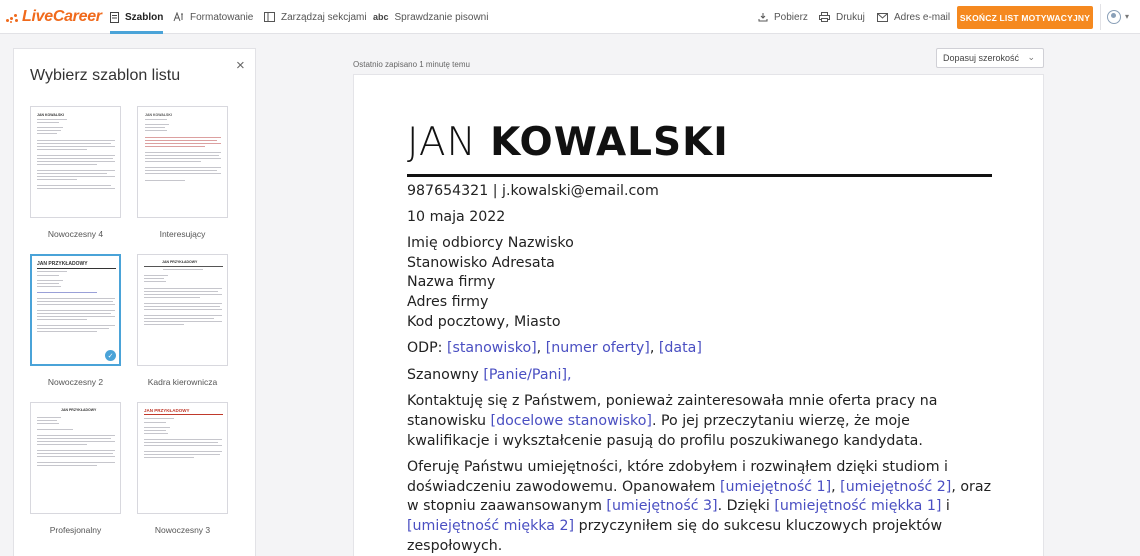  I want to click on greeting-prefix: Szanowny, so click(445, 374).